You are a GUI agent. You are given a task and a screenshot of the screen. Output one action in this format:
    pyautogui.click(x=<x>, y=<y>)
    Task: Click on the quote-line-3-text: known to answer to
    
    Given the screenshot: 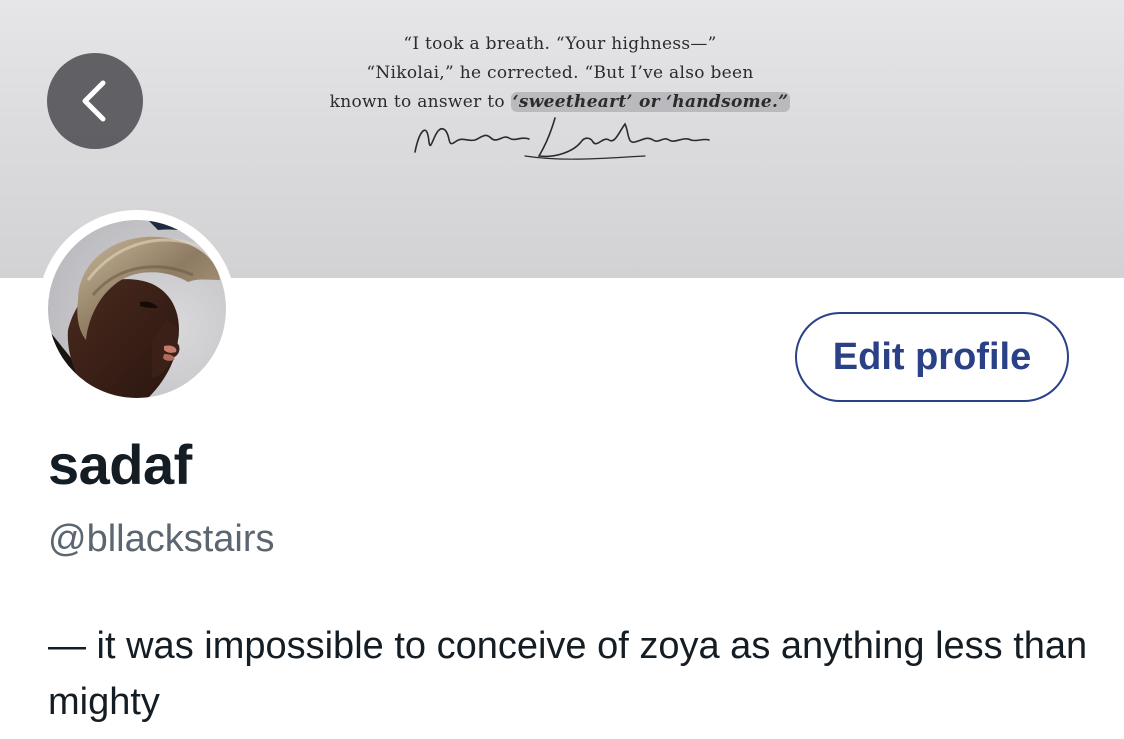 What is the action you would take?
    pyautogui.click(x=420, y=102)
    